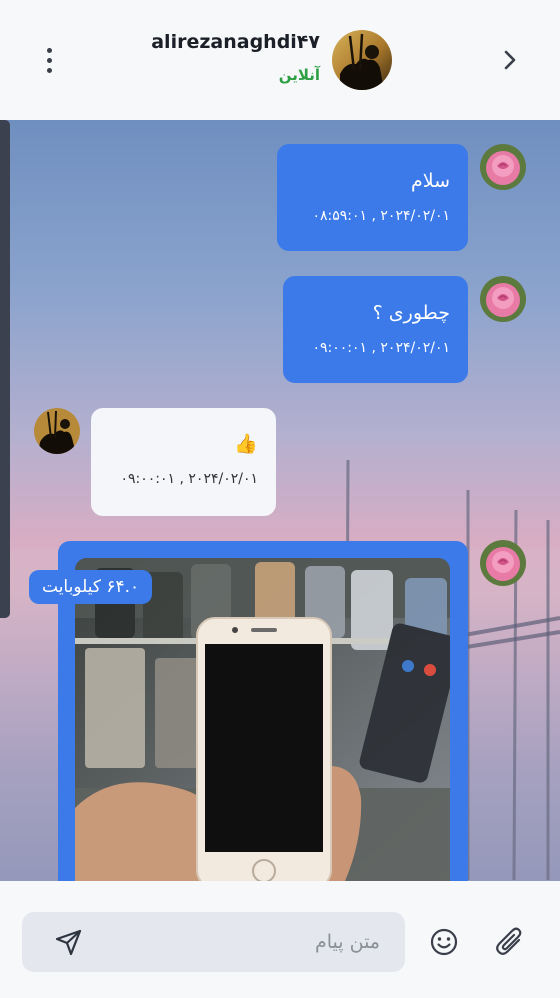  What do you see at coordinates (280, 60) in the screenshot?
I see `chat-header: alirezanaghdi۴۷ آنلاین` at bounding box center [280, 60].